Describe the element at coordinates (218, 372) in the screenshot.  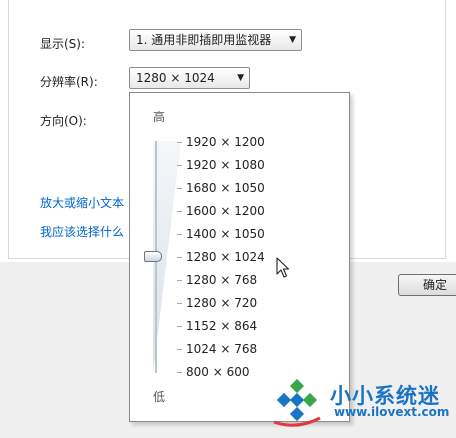
I see `resolution-option: 800 × 600` at that location.